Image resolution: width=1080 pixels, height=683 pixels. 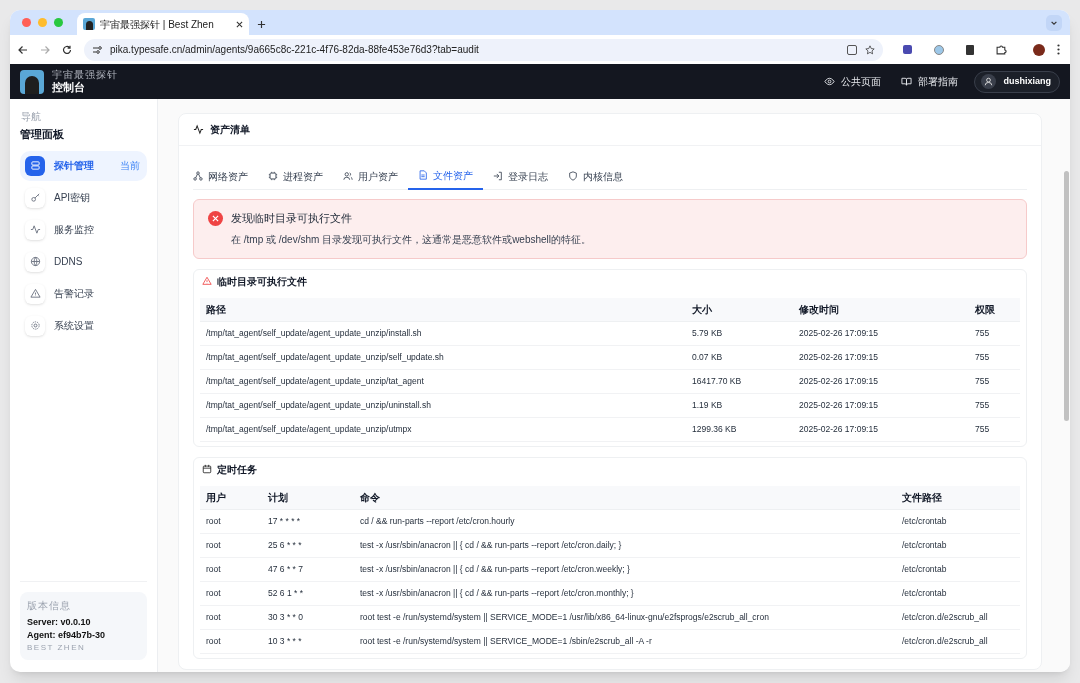 What do you see at coordinates (157, 24) in the screenshot?
I see `tab-title: 宇宙最强探针 | Best Zhen` at bounding box center [157, 24].